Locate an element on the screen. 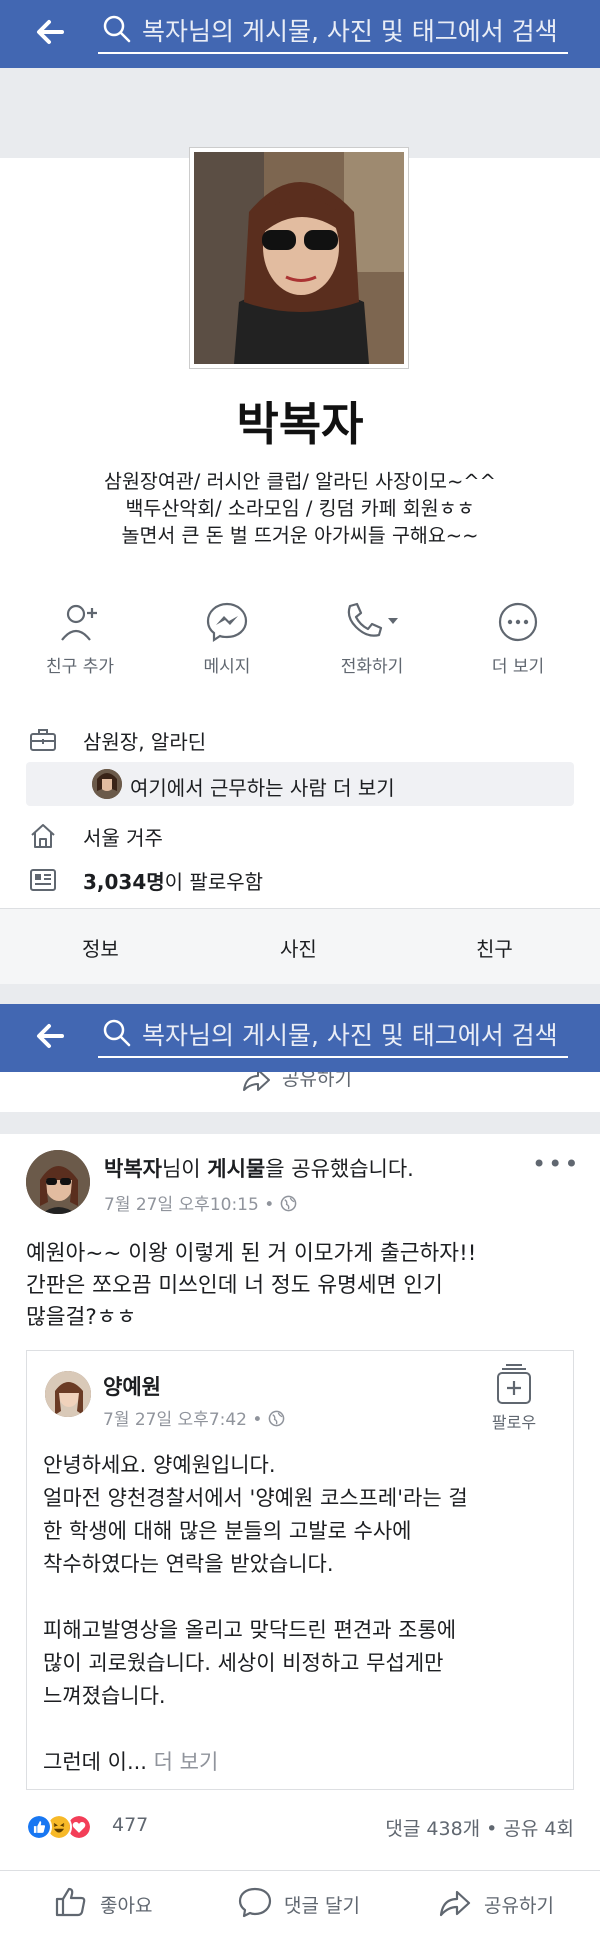 Image resolution: width=600 pixels, height=1945 pixels. followers-suffix: 이 팔로우함 is located at coordinates (214, 882).